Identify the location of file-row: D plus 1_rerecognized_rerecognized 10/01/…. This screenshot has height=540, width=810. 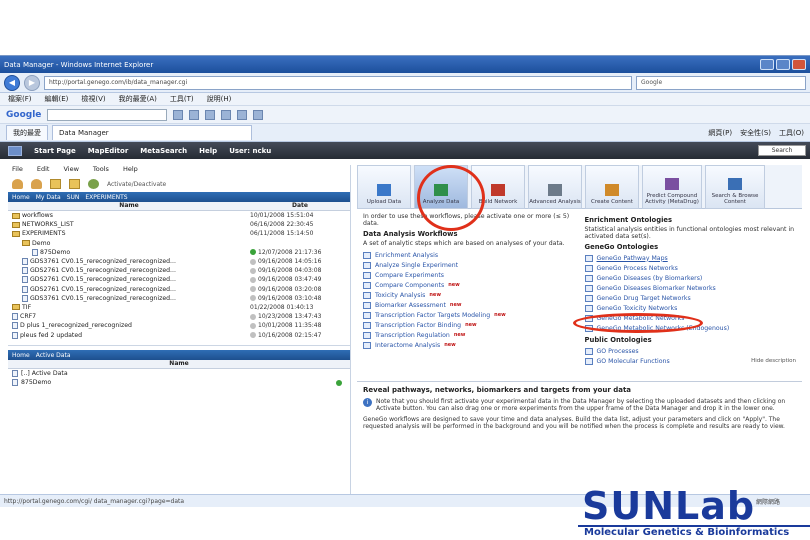
(179, 325).